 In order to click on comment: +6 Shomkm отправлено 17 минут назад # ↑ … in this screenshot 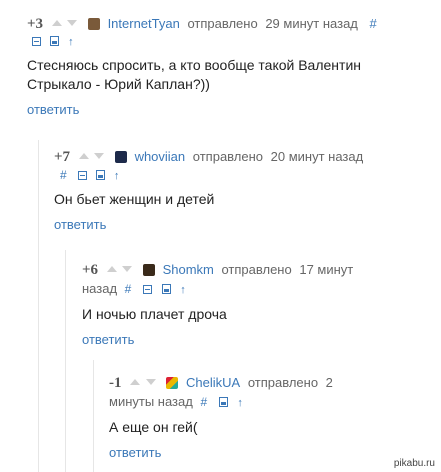, I will do `click(257, 304)`.